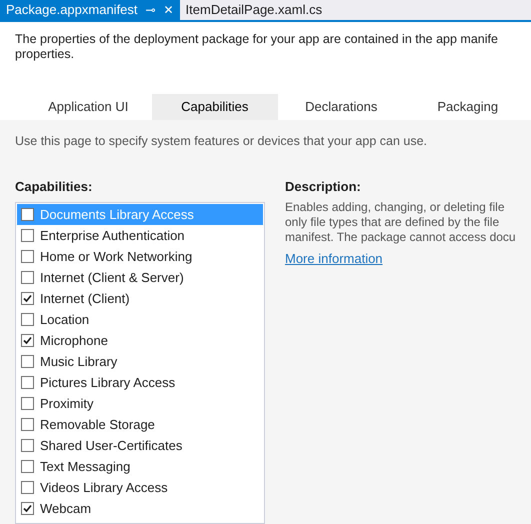  Describe the element at coordinates (104, 488) in the screenshot. I see `capability-label: Videos Library Access` at that location.